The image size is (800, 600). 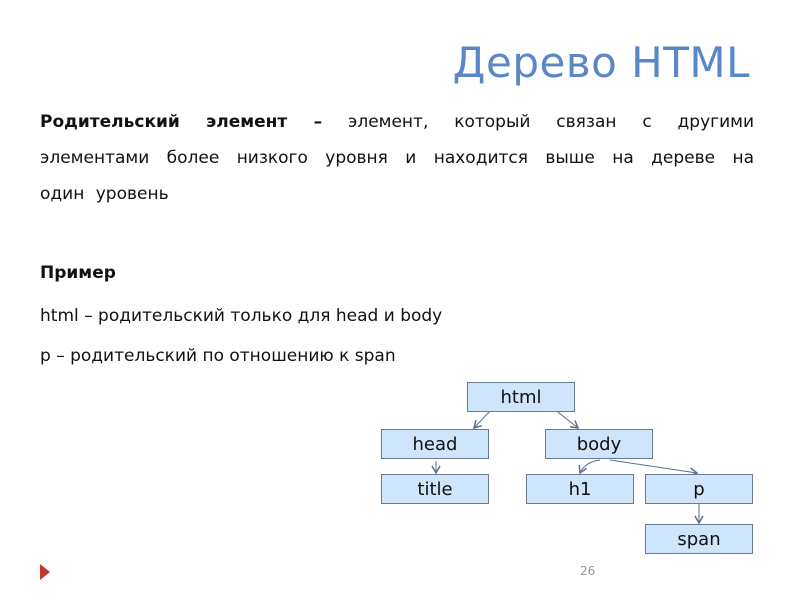 I want to click on tree-node-head: head, so click(x=435, y=444).